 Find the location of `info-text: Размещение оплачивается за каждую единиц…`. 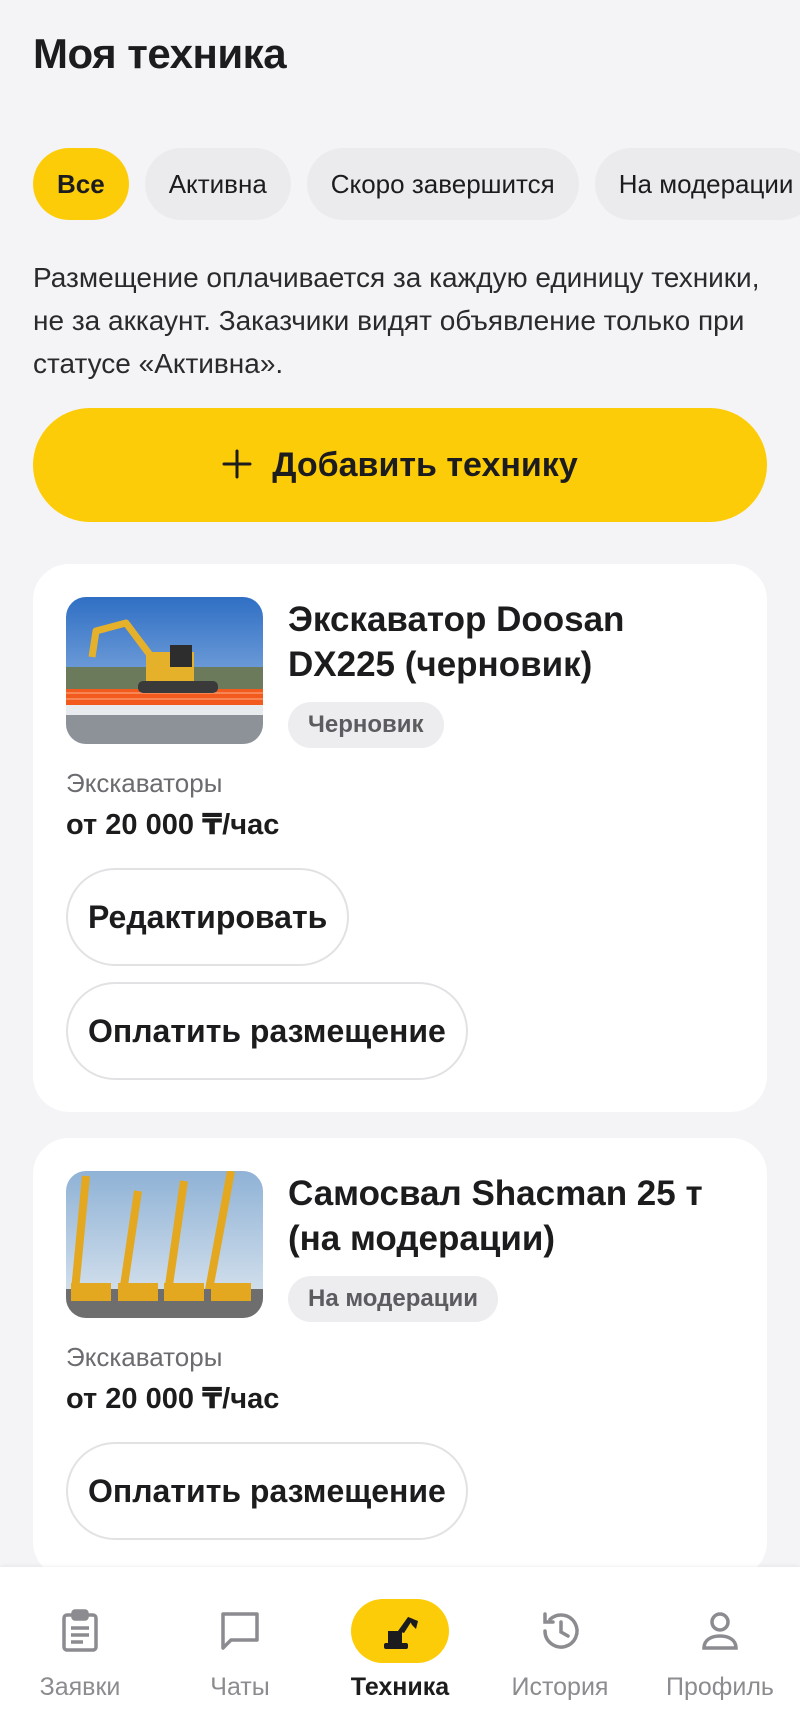

info-text: Размещение оплачивается за каждую единиц… is located at coordinates (396, 320).